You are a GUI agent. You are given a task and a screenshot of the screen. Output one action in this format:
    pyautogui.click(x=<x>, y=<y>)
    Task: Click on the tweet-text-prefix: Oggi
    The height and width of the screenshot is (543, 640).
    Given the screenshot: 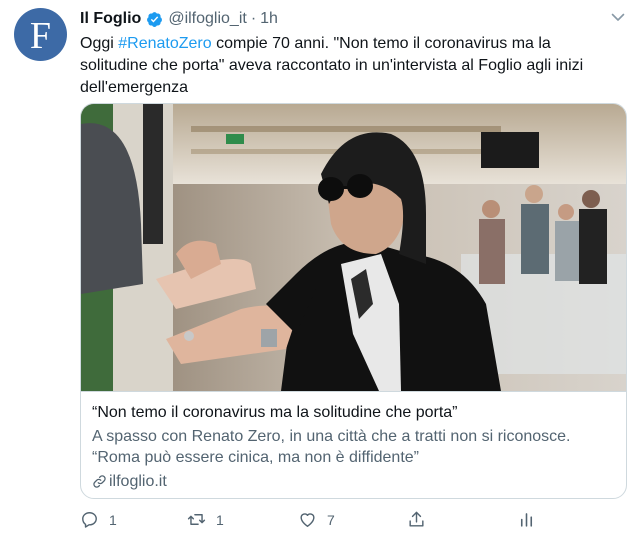 What is the action you would take?
    pyautogui.click(x=99, y=43)
    